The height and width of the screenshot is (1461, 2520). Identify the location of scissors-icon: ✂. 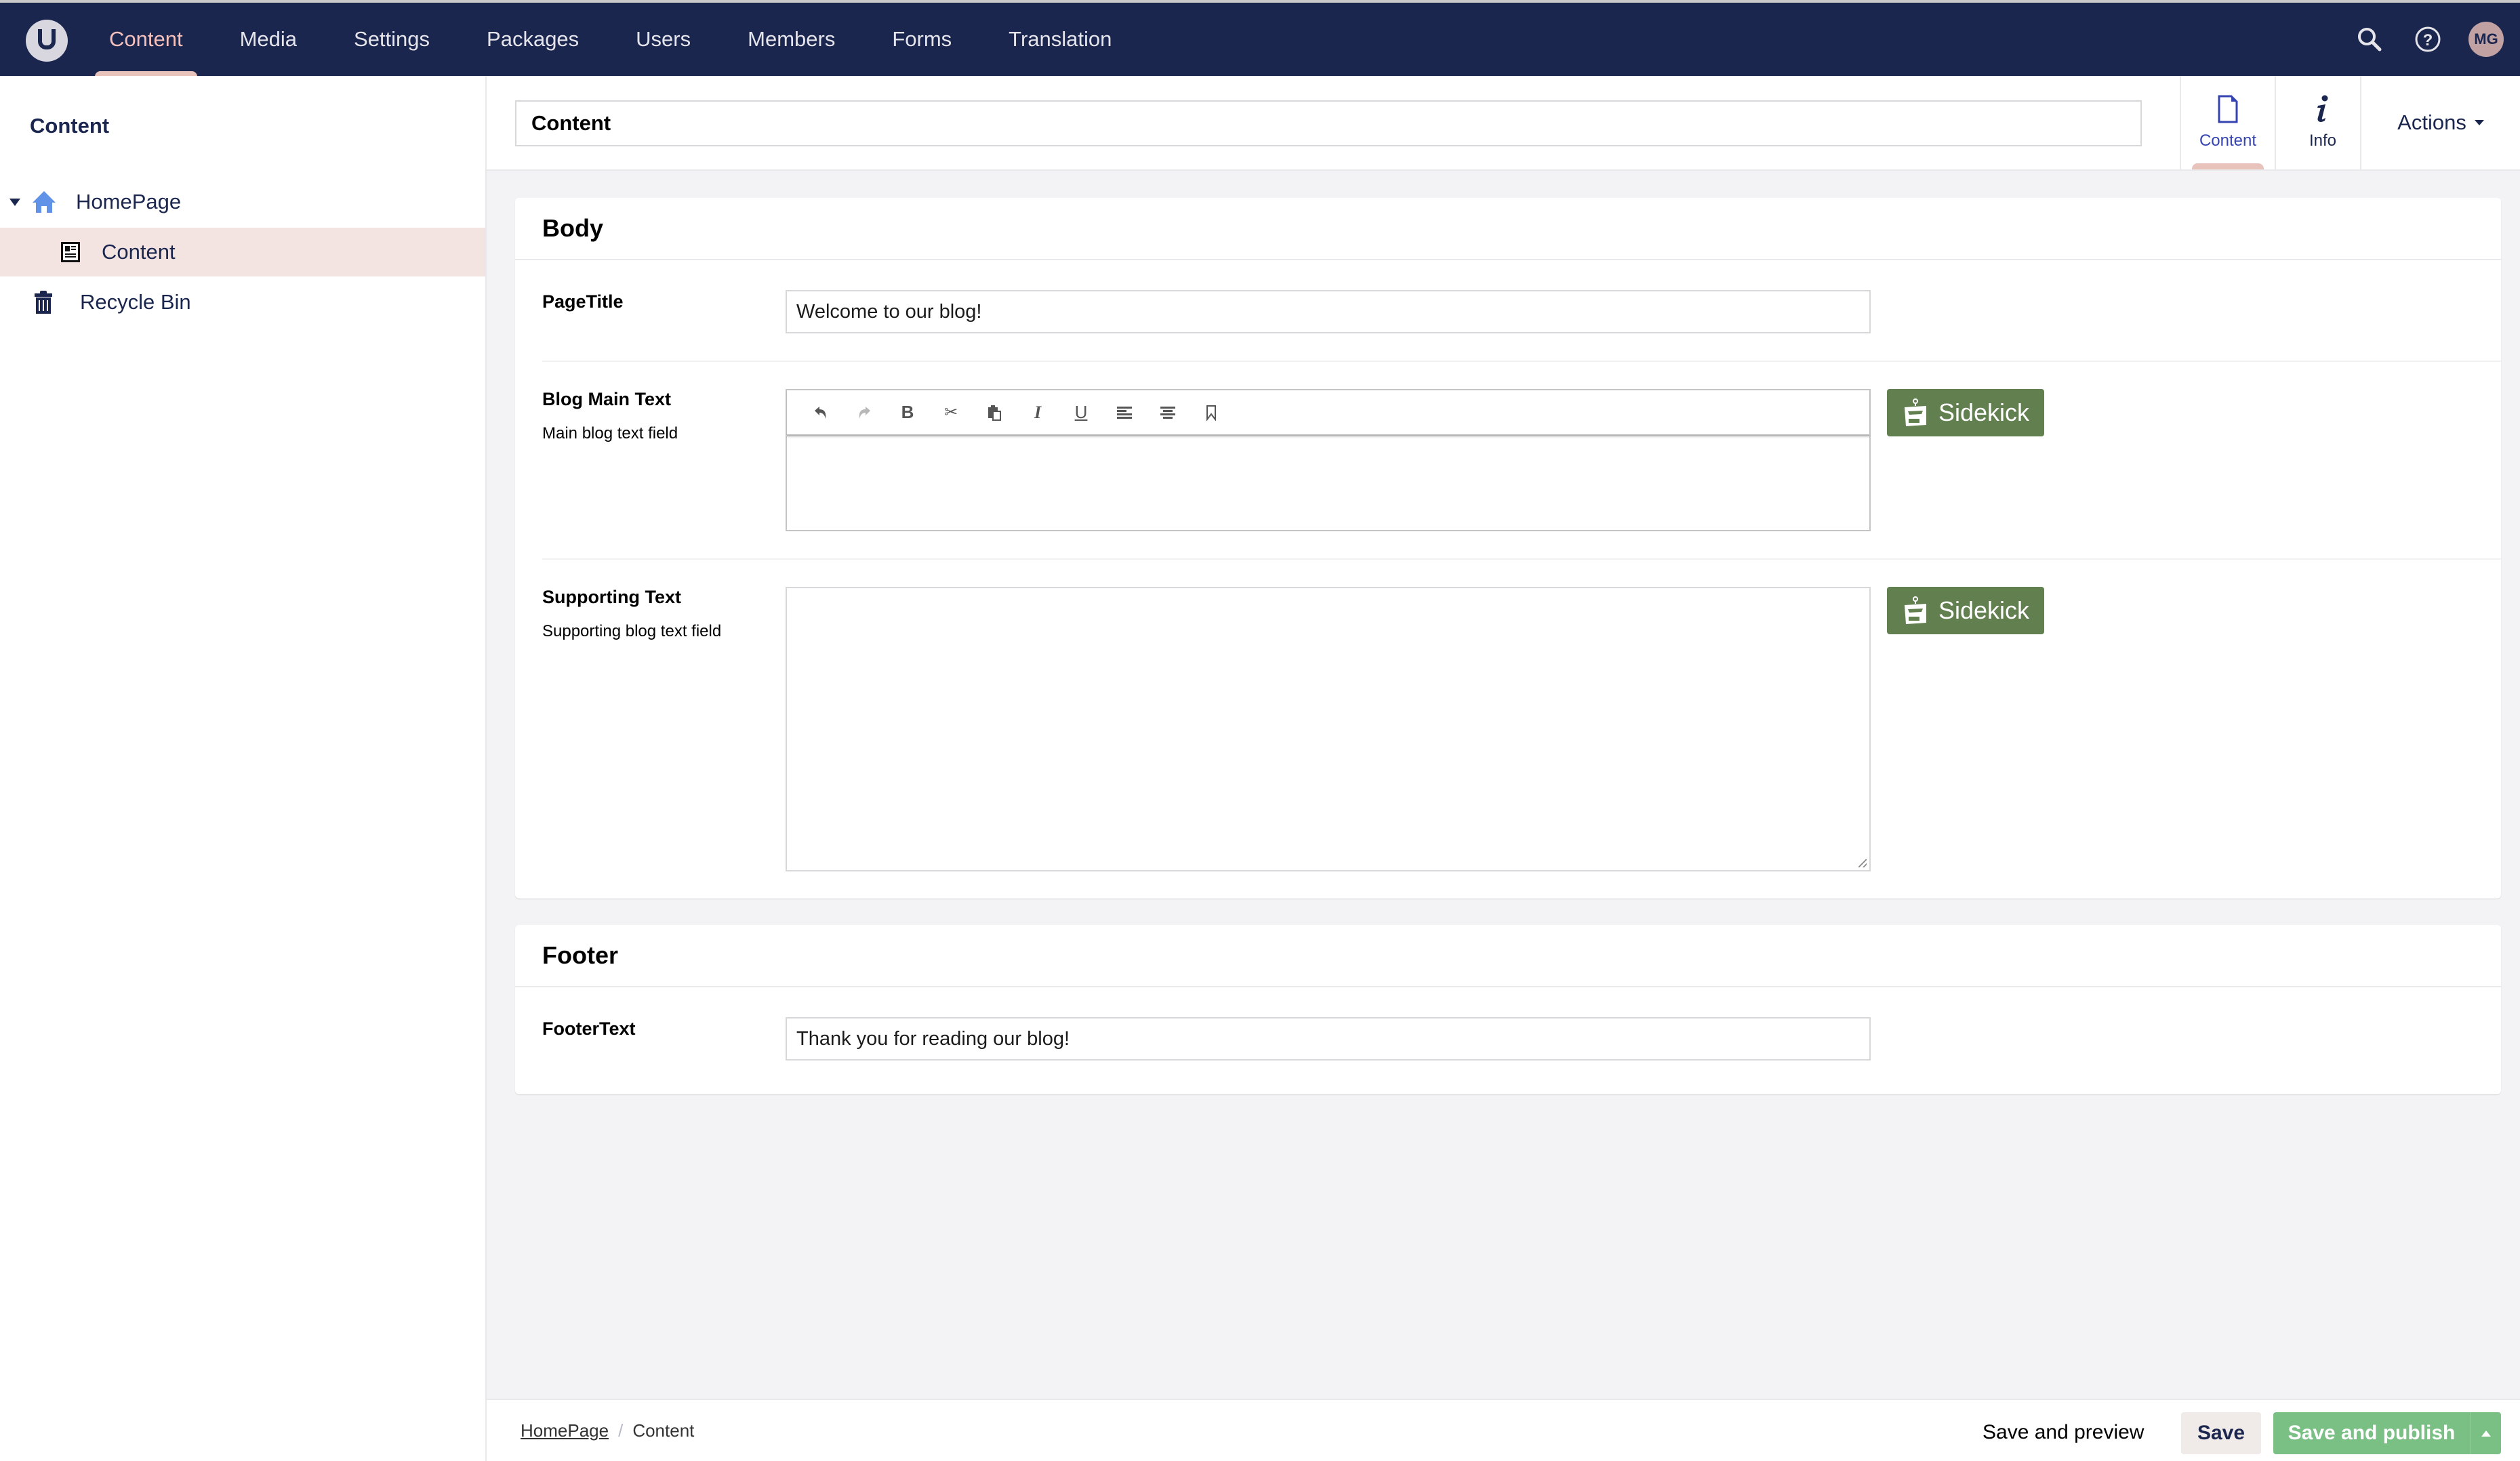
(951, 412).